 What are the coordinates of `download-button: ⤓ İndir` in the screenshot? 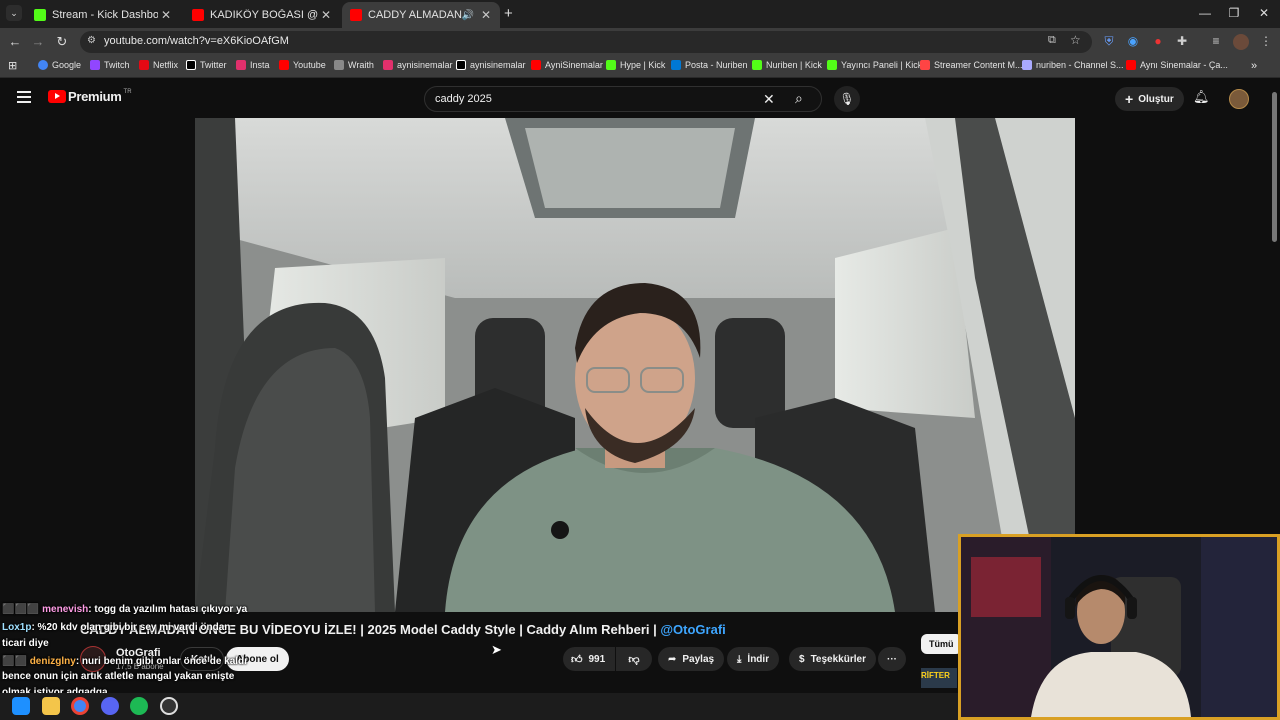 It's located at (753, 659).